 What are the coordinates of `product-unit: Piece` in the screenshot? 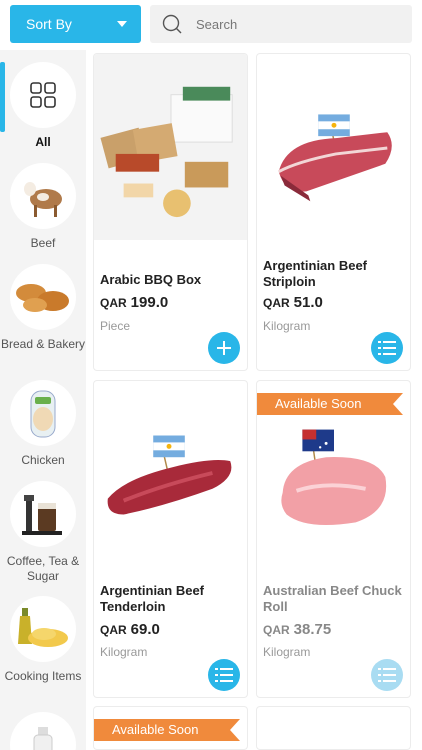 It's located at (115, 326).